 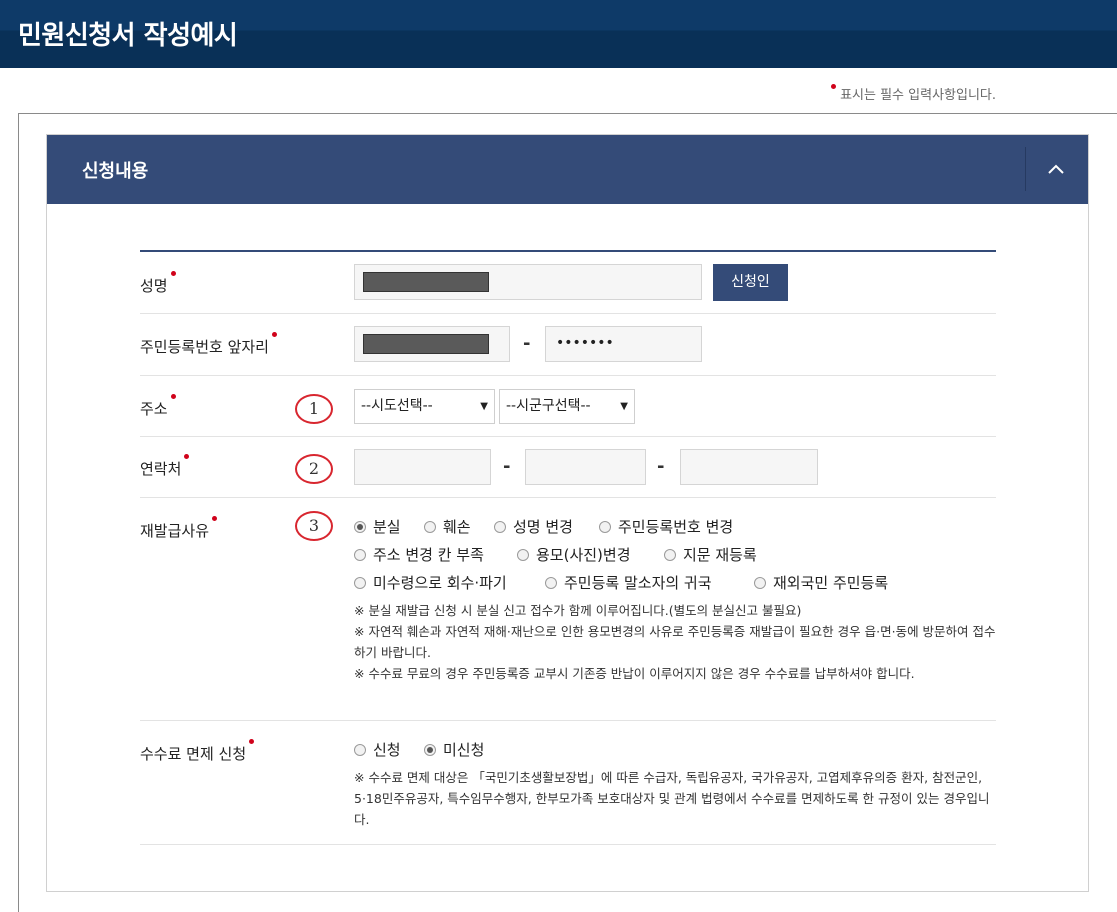 What do you see at coordinates (1025, 169) in the screenshot?
I see `header-divider` at bounding box center [1025, 169].